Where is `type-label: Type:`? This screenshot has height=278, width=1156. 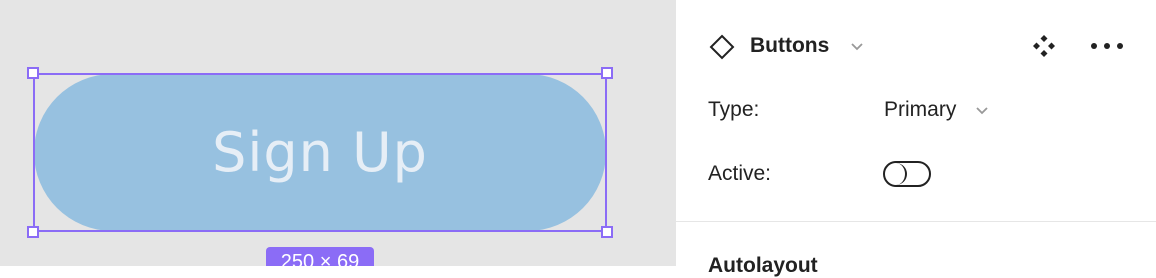 type-label: Type: is located at coordinates (734, 109).